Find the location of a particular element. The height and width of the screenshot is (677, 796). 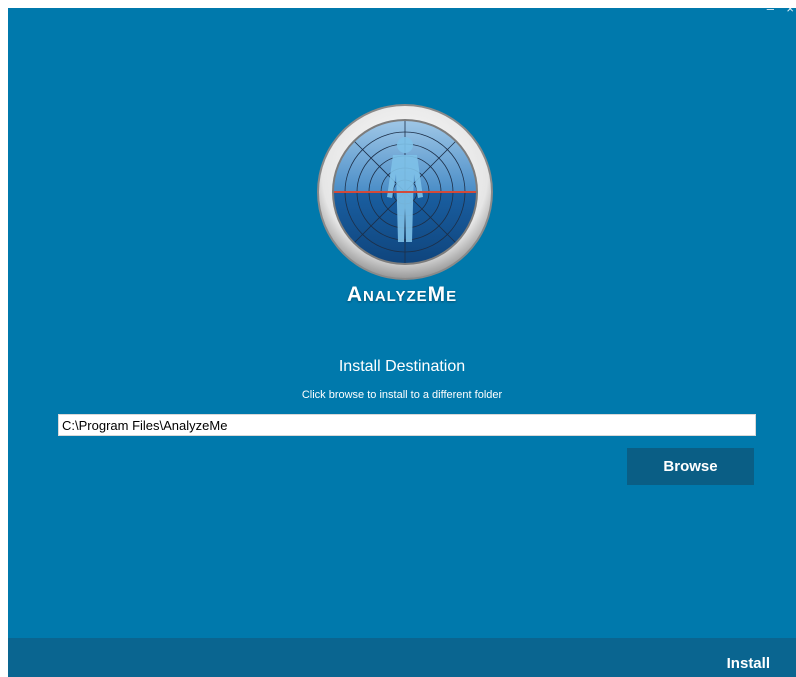

close-button: × is located at coordinates (790, 12).